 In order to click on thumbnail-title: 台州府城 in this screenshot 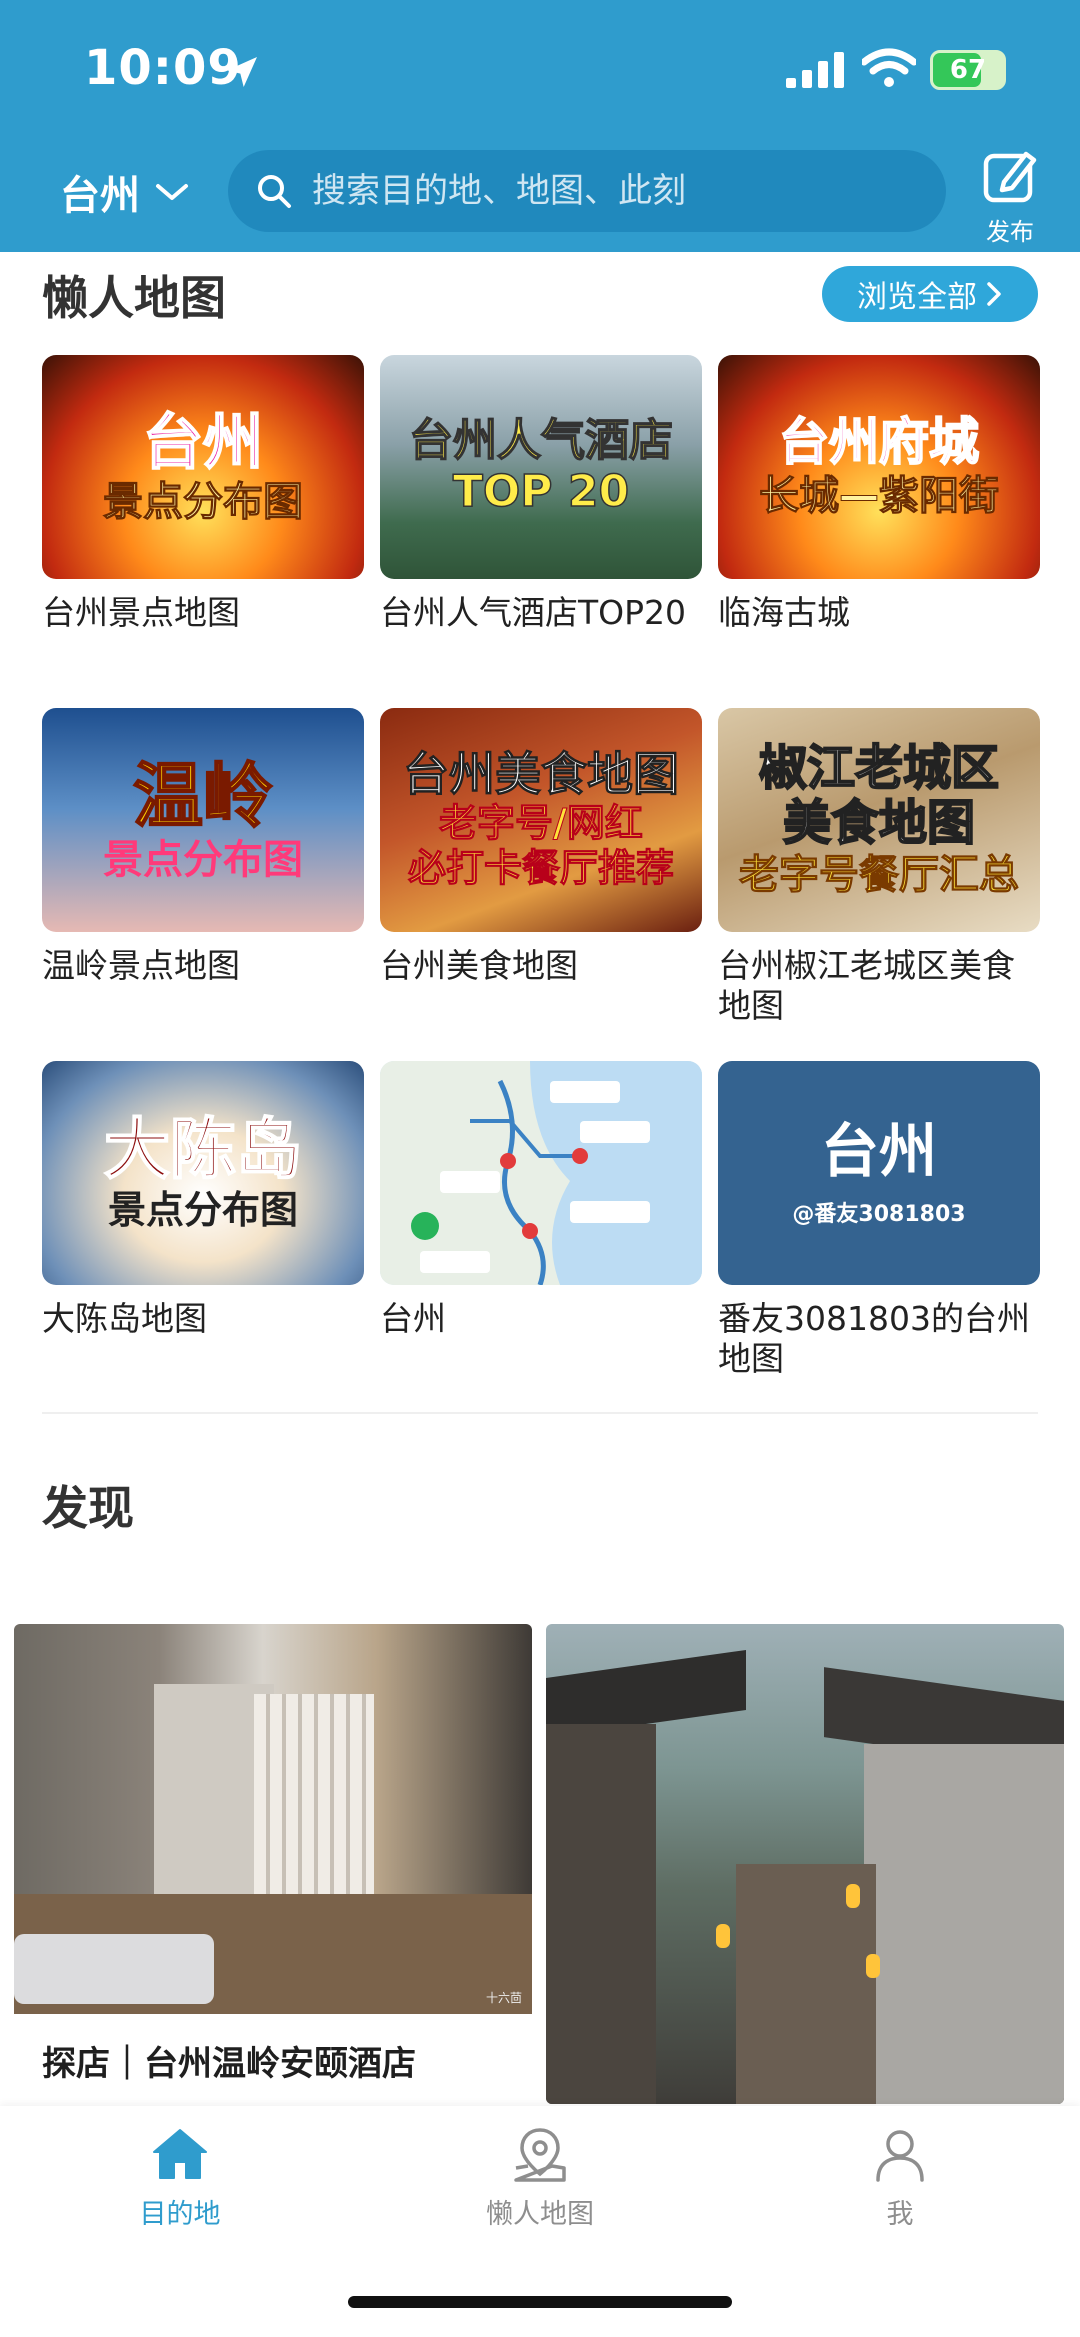, I will do `click(879, 442)`.